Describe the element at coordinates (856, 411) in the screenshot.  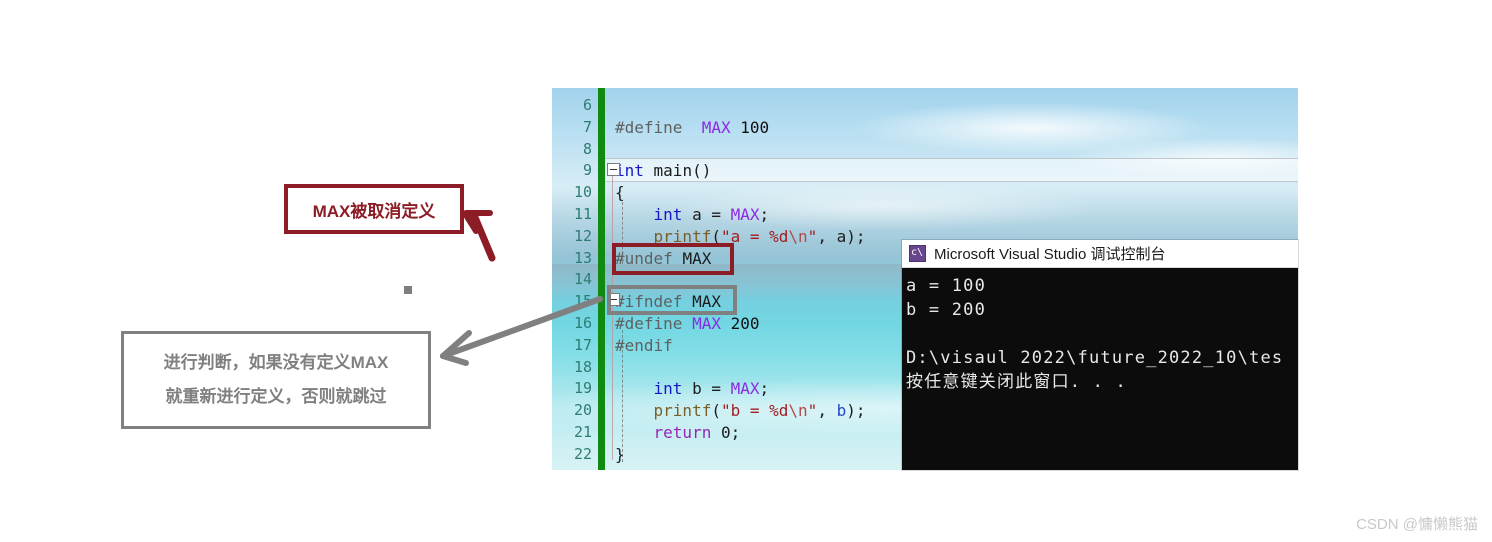
I see `code-token: );` at that location.